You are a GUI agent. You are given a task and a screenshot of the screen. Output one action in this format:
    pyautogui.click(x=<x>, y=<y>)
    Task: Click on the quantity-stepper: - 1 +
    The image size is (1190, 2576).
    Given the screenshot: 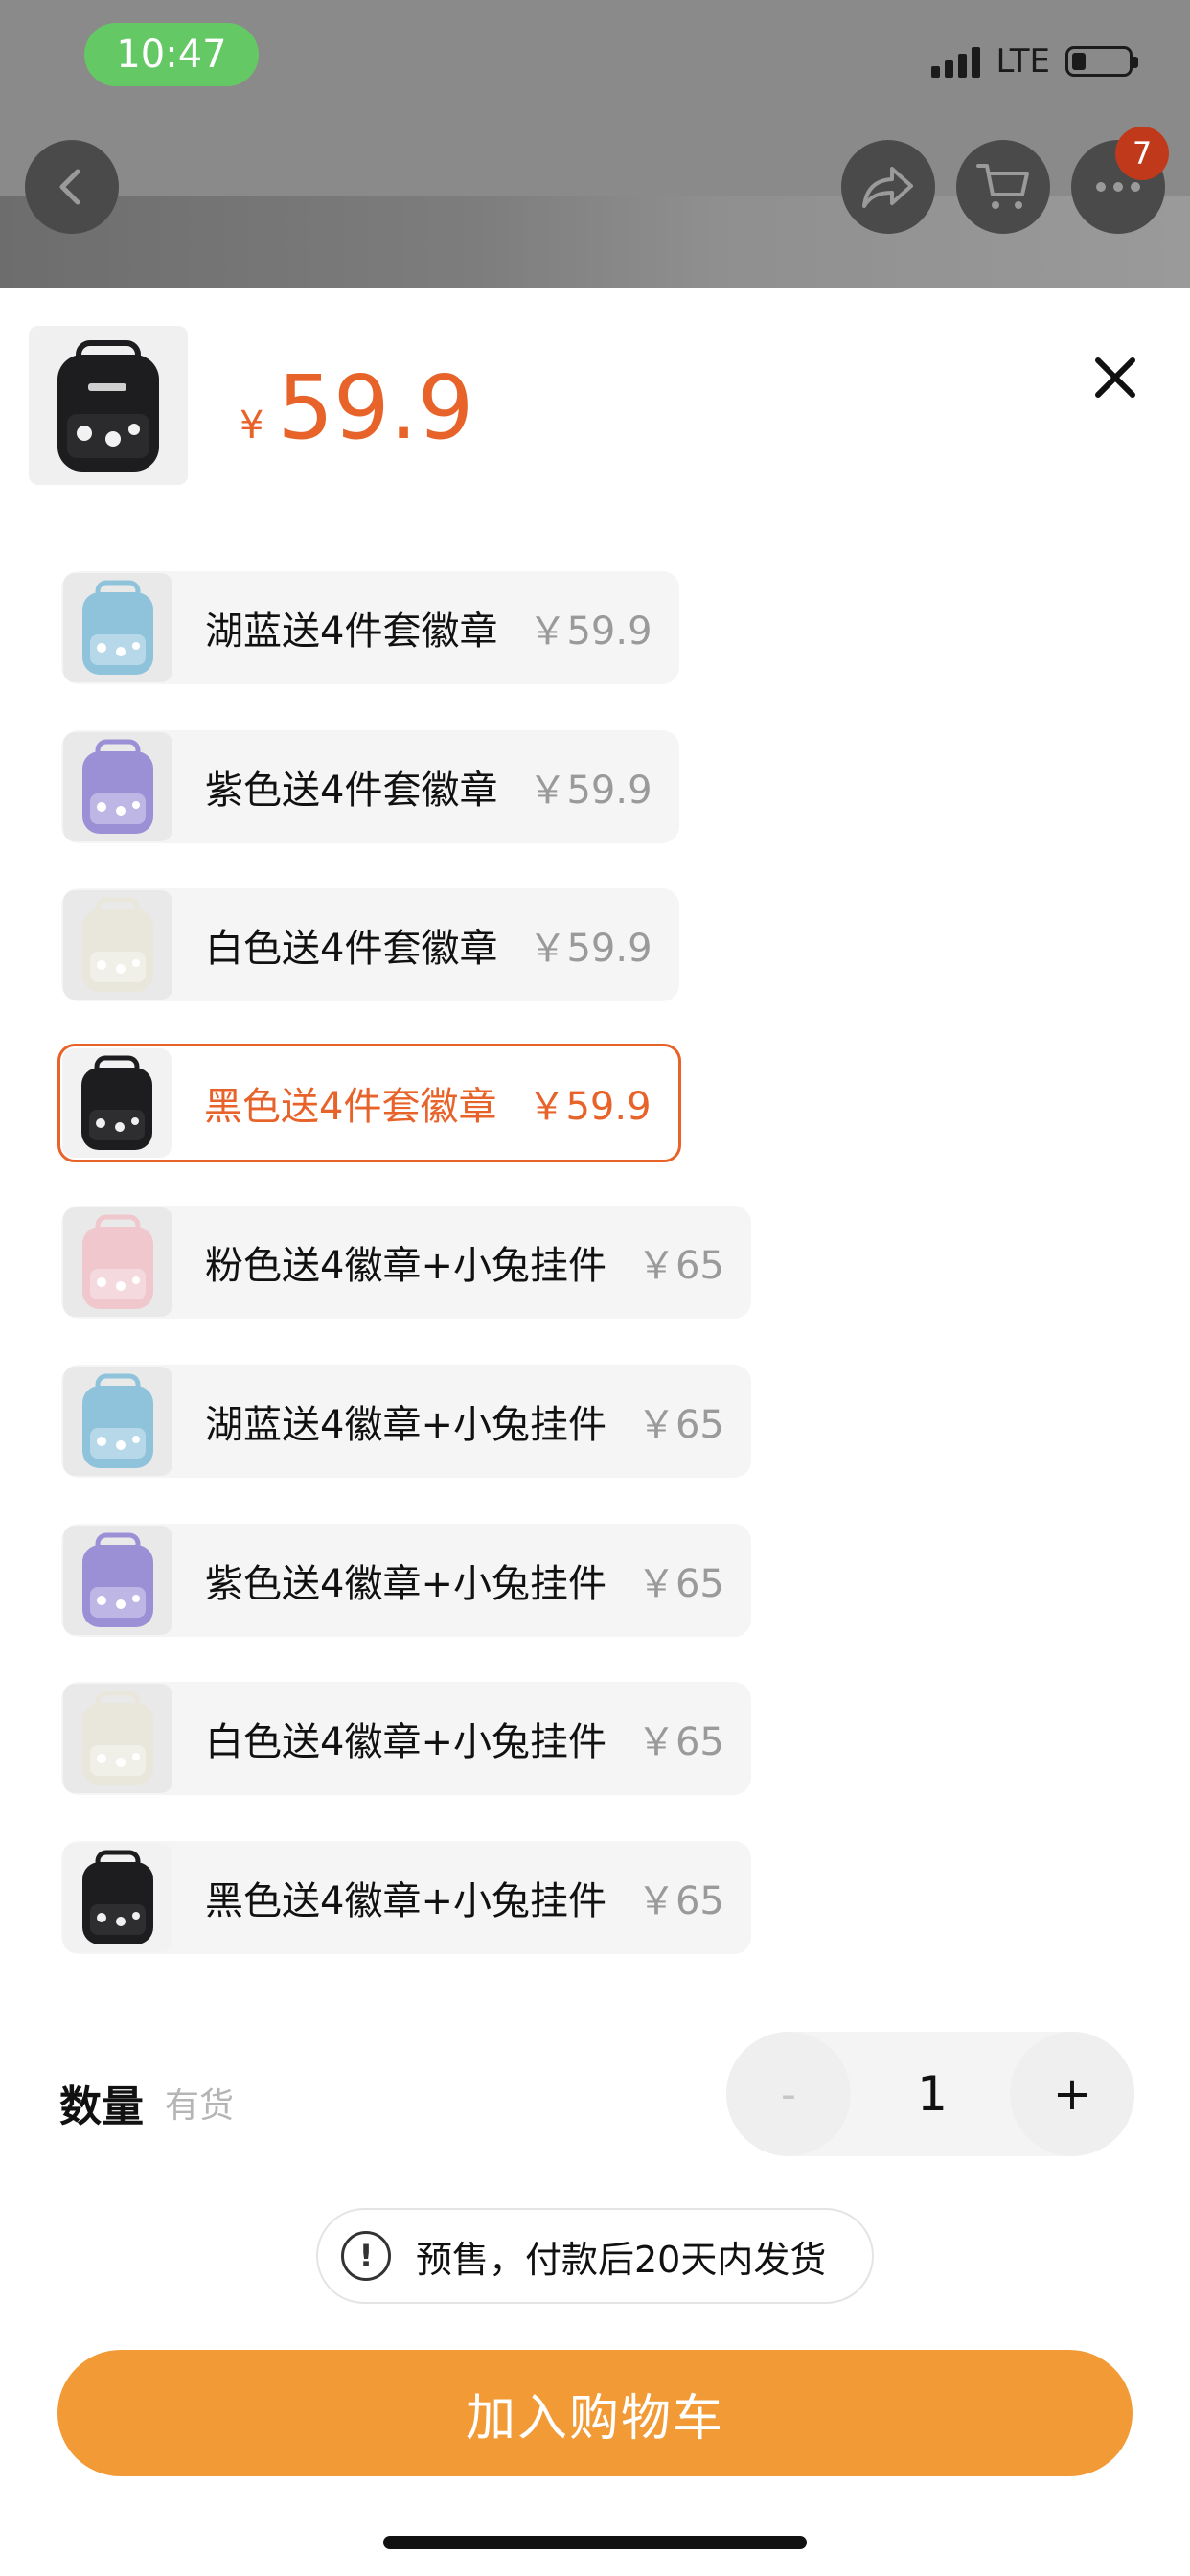 What is the action you would take?
    pyautogui.click(x=930, y=2094)
    